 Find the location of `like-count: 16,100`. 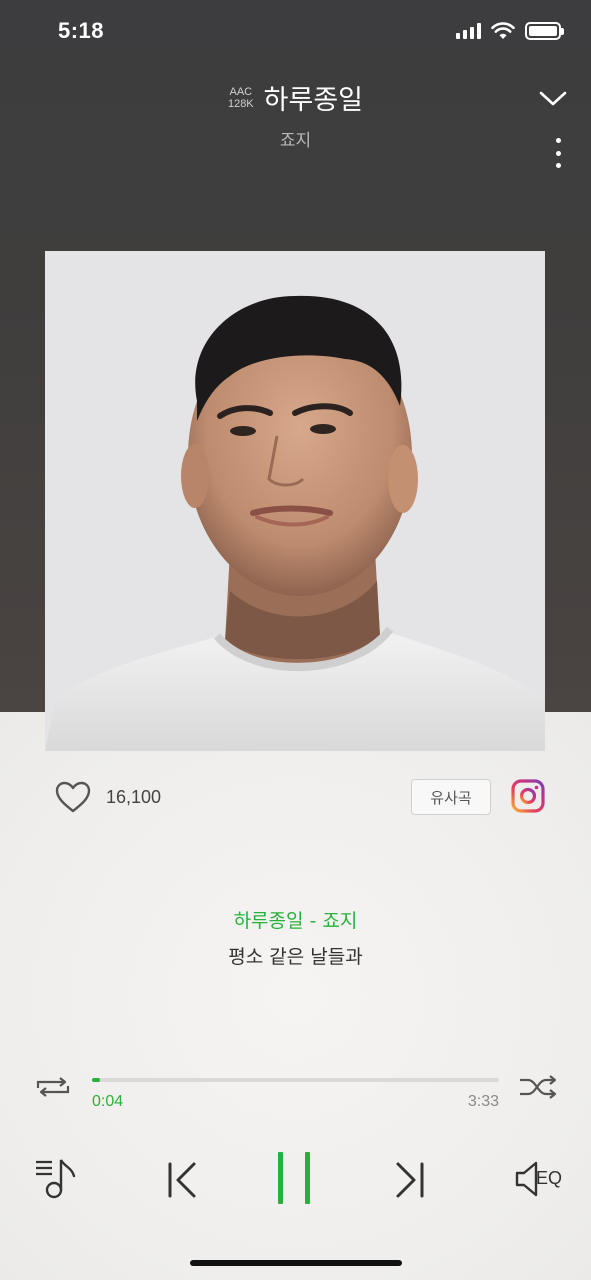

like-count: 16,100 is located at coordinates (134, 796).